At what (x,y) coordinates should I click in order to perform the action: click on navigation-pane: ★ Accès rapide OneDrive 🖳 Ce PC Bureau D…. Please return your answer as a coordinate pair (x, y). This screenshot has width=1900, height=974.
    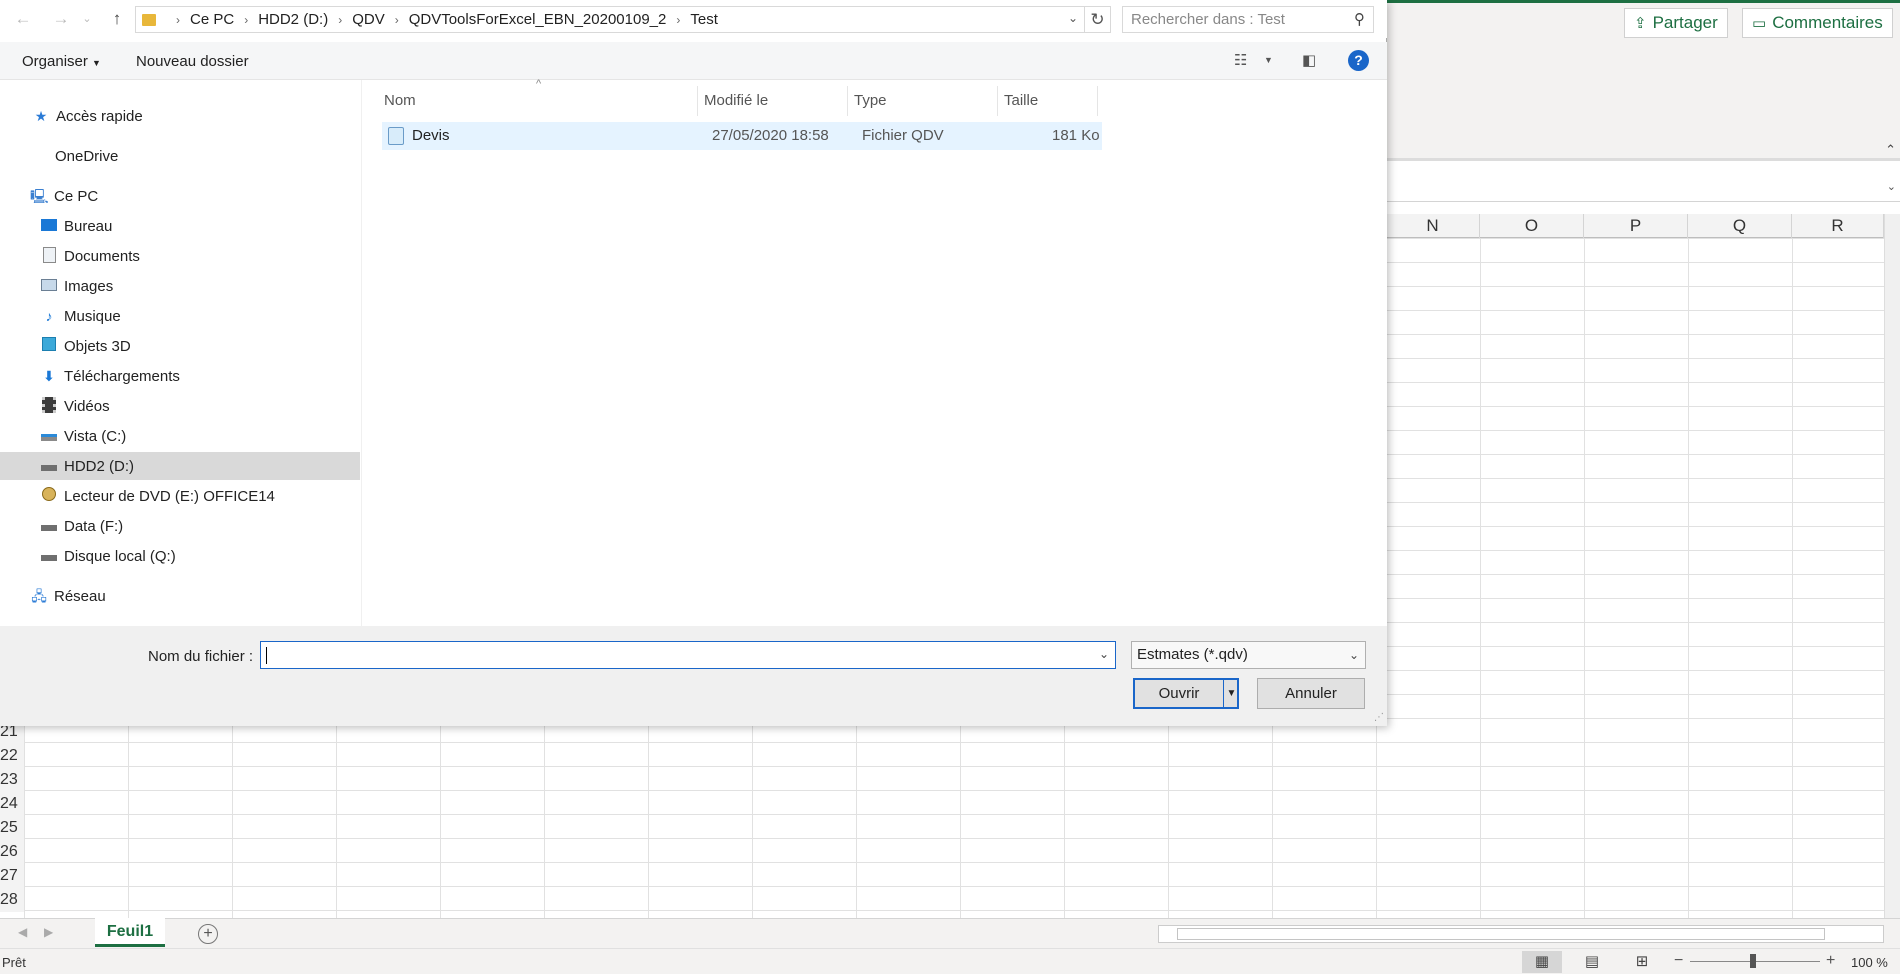
    Looking at the image, I should click on (181, 353).